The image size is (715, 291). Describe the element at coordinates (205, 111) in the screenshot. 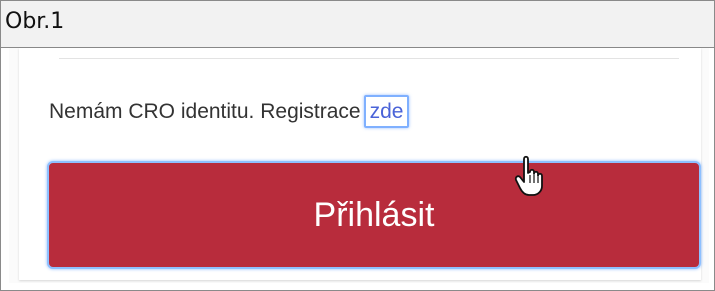

I see `registration-prefix: Nemám CRO identitu. Registrace` at that location.